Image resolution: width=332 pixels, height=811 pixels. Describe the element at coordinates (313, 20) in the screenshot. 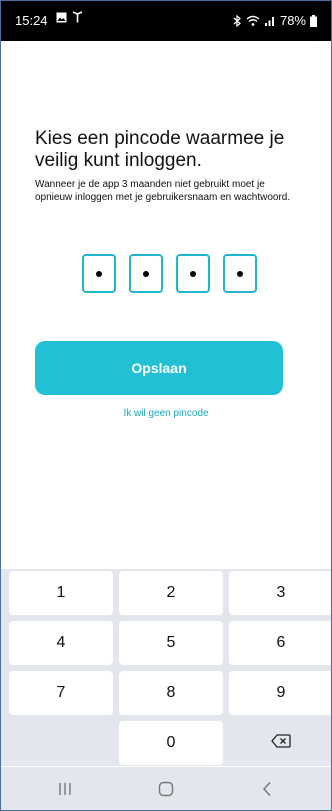

I see `battery-icon` at that location.